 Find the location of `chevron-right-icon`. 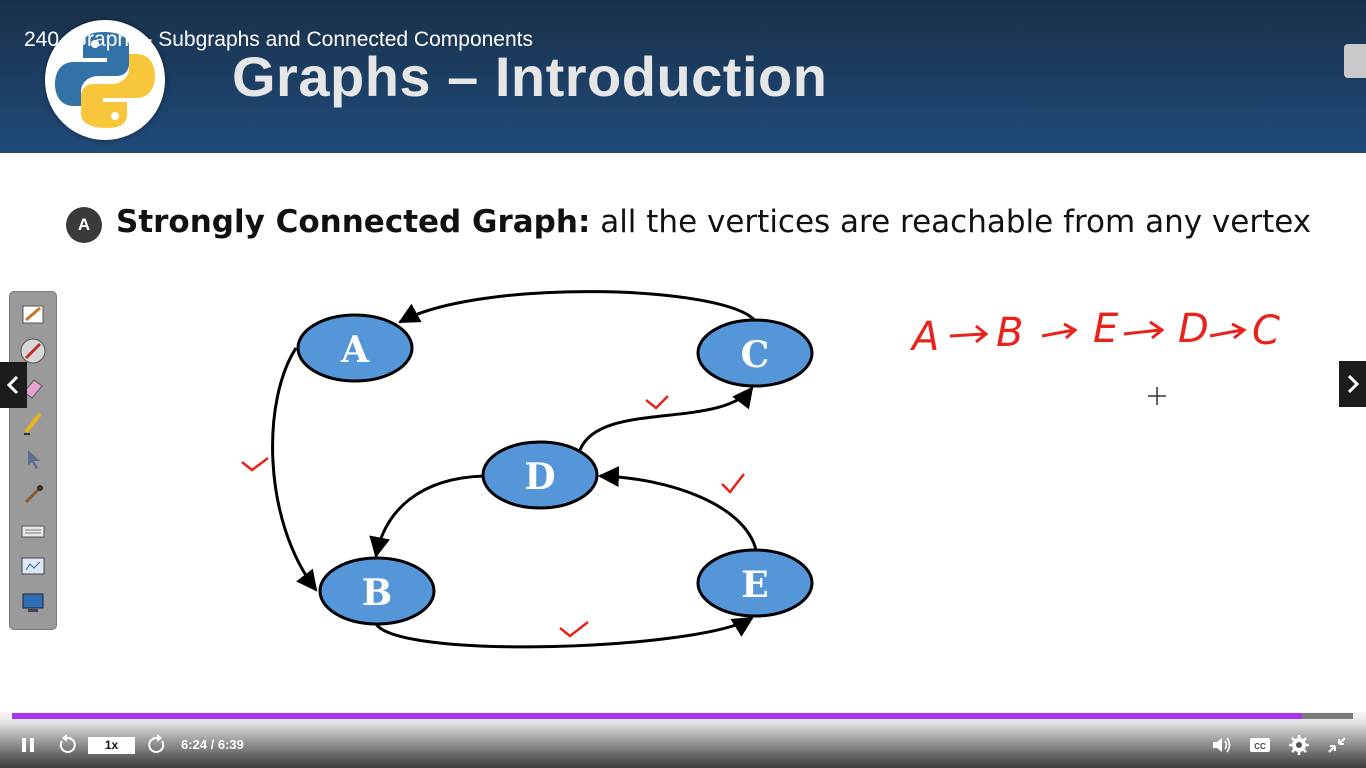

chevron-right-icon is located at coordinates (1353, 384).